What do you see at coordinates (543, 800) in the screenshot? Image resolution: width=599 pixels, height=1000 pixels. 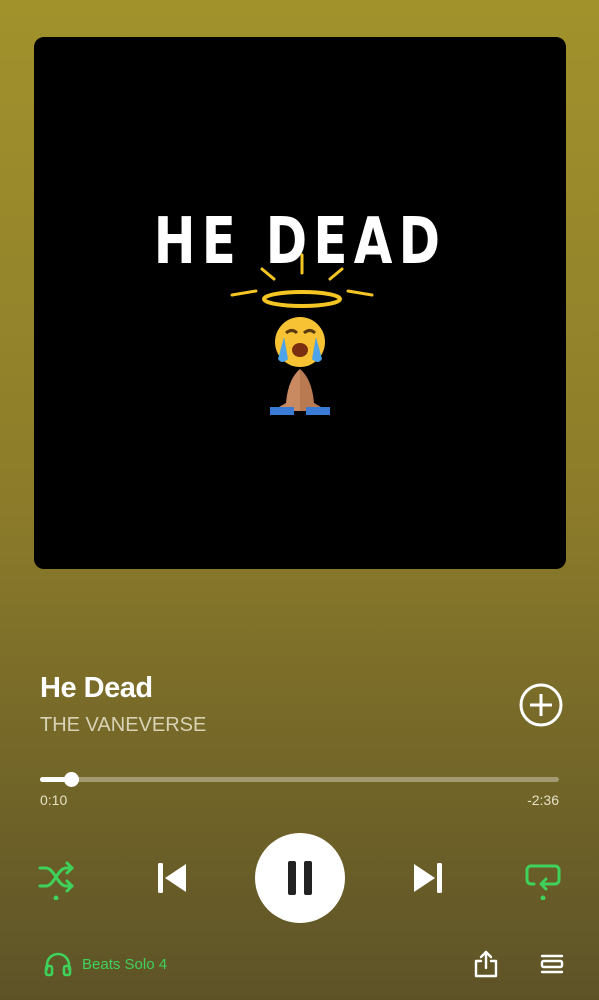 I see `remaining-time: -2:36` at bounding box center [543, 800].